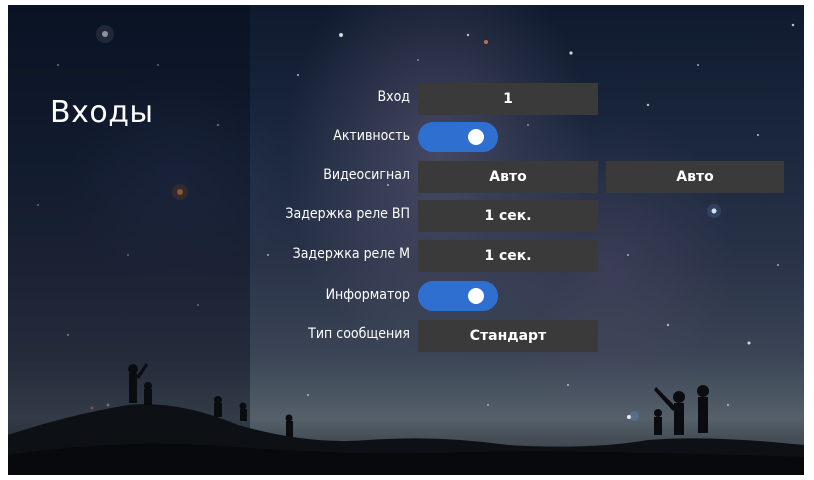 The image size is (814, 480). Describe the element at coordinates (508, 256) in the screenshot. I see `relay-delay-m-select: 1 сек.` at that location.